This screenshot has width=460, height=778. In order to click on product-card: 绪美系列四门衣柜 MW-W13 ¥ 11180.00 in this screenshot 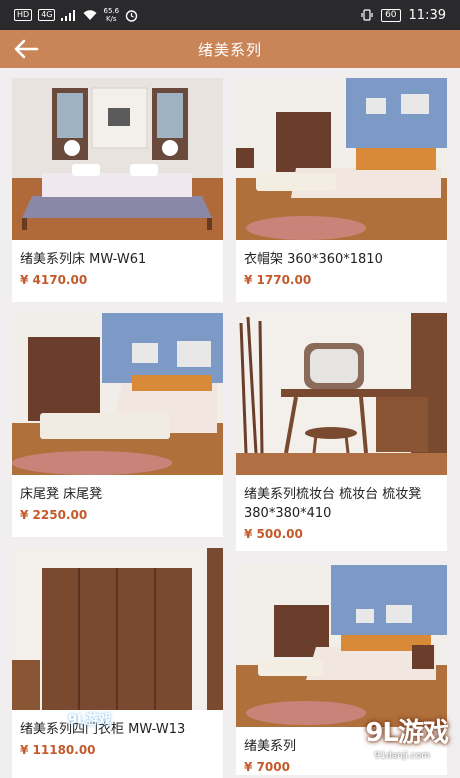, I will do `click(117, 663)`.